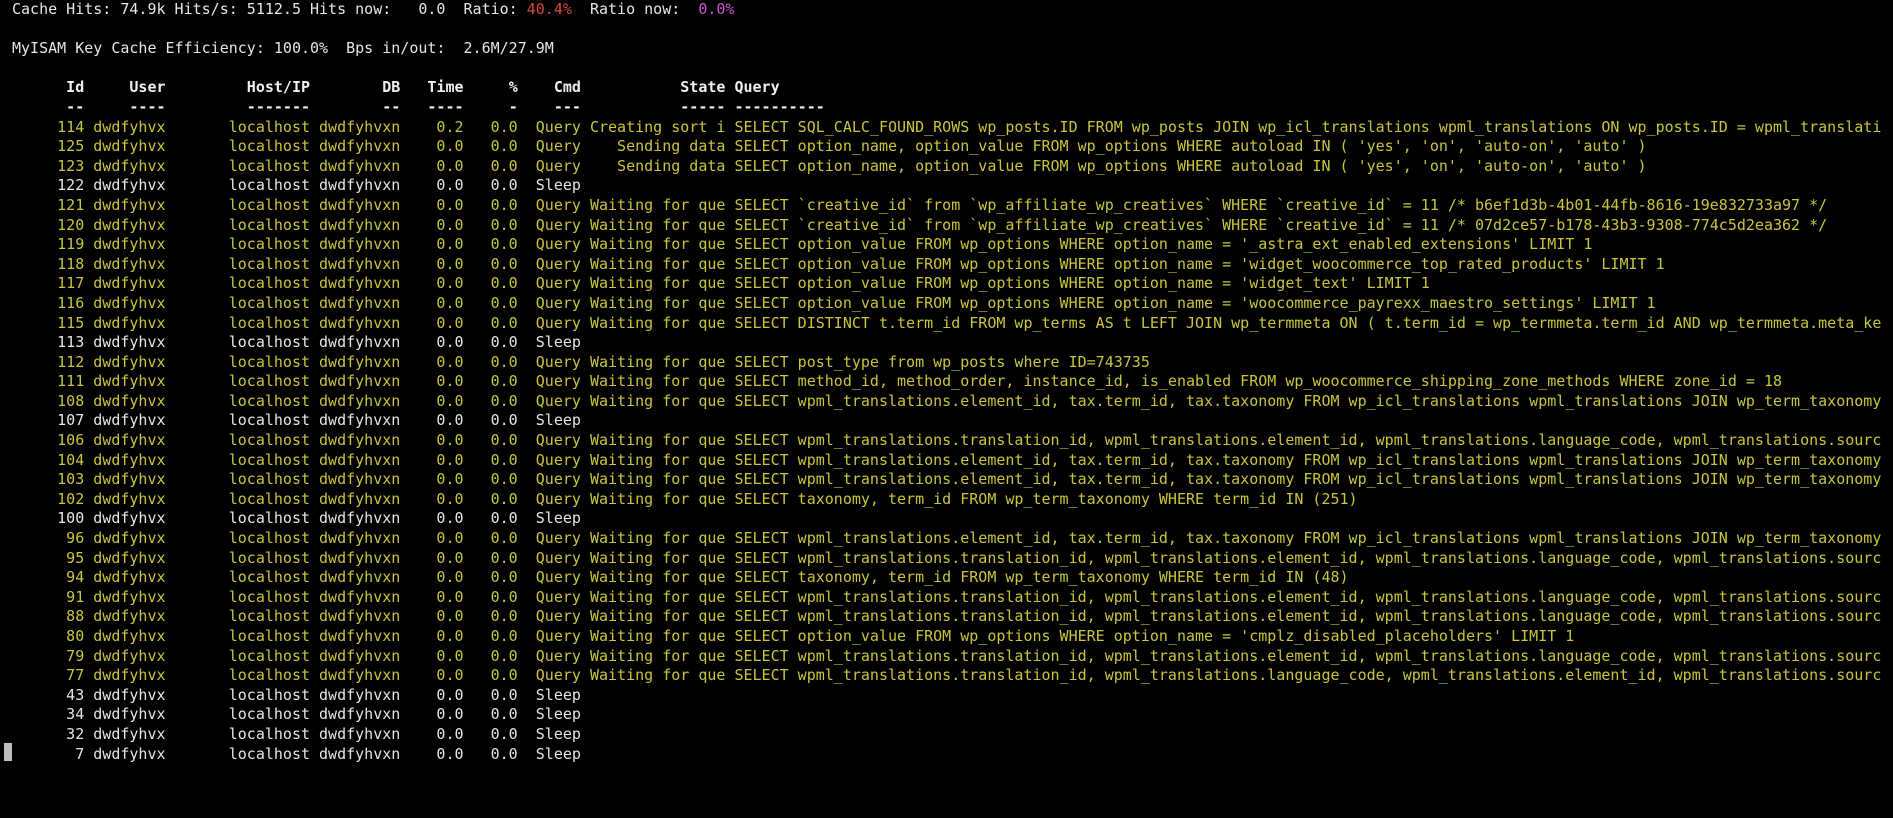 The height and width of the screenshot is (818, 1893). I want to click on process-id: 95, so click(75, 557).